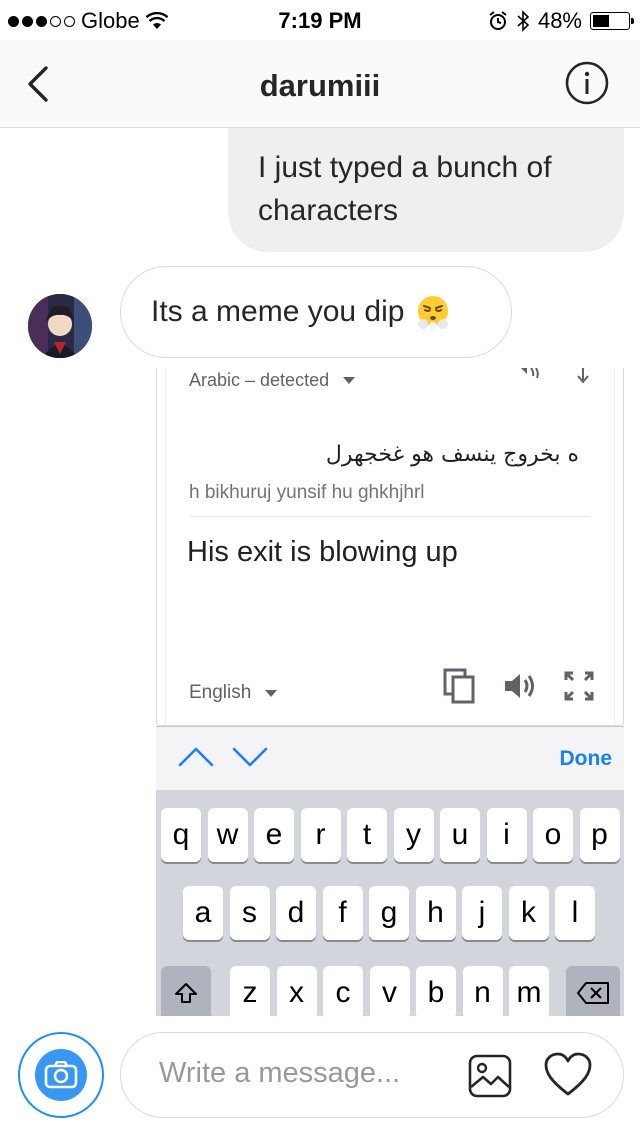 Image resolution: width=640 pixels, height=1136 pixels. I want to click on key-s: s, so click(249, 913).